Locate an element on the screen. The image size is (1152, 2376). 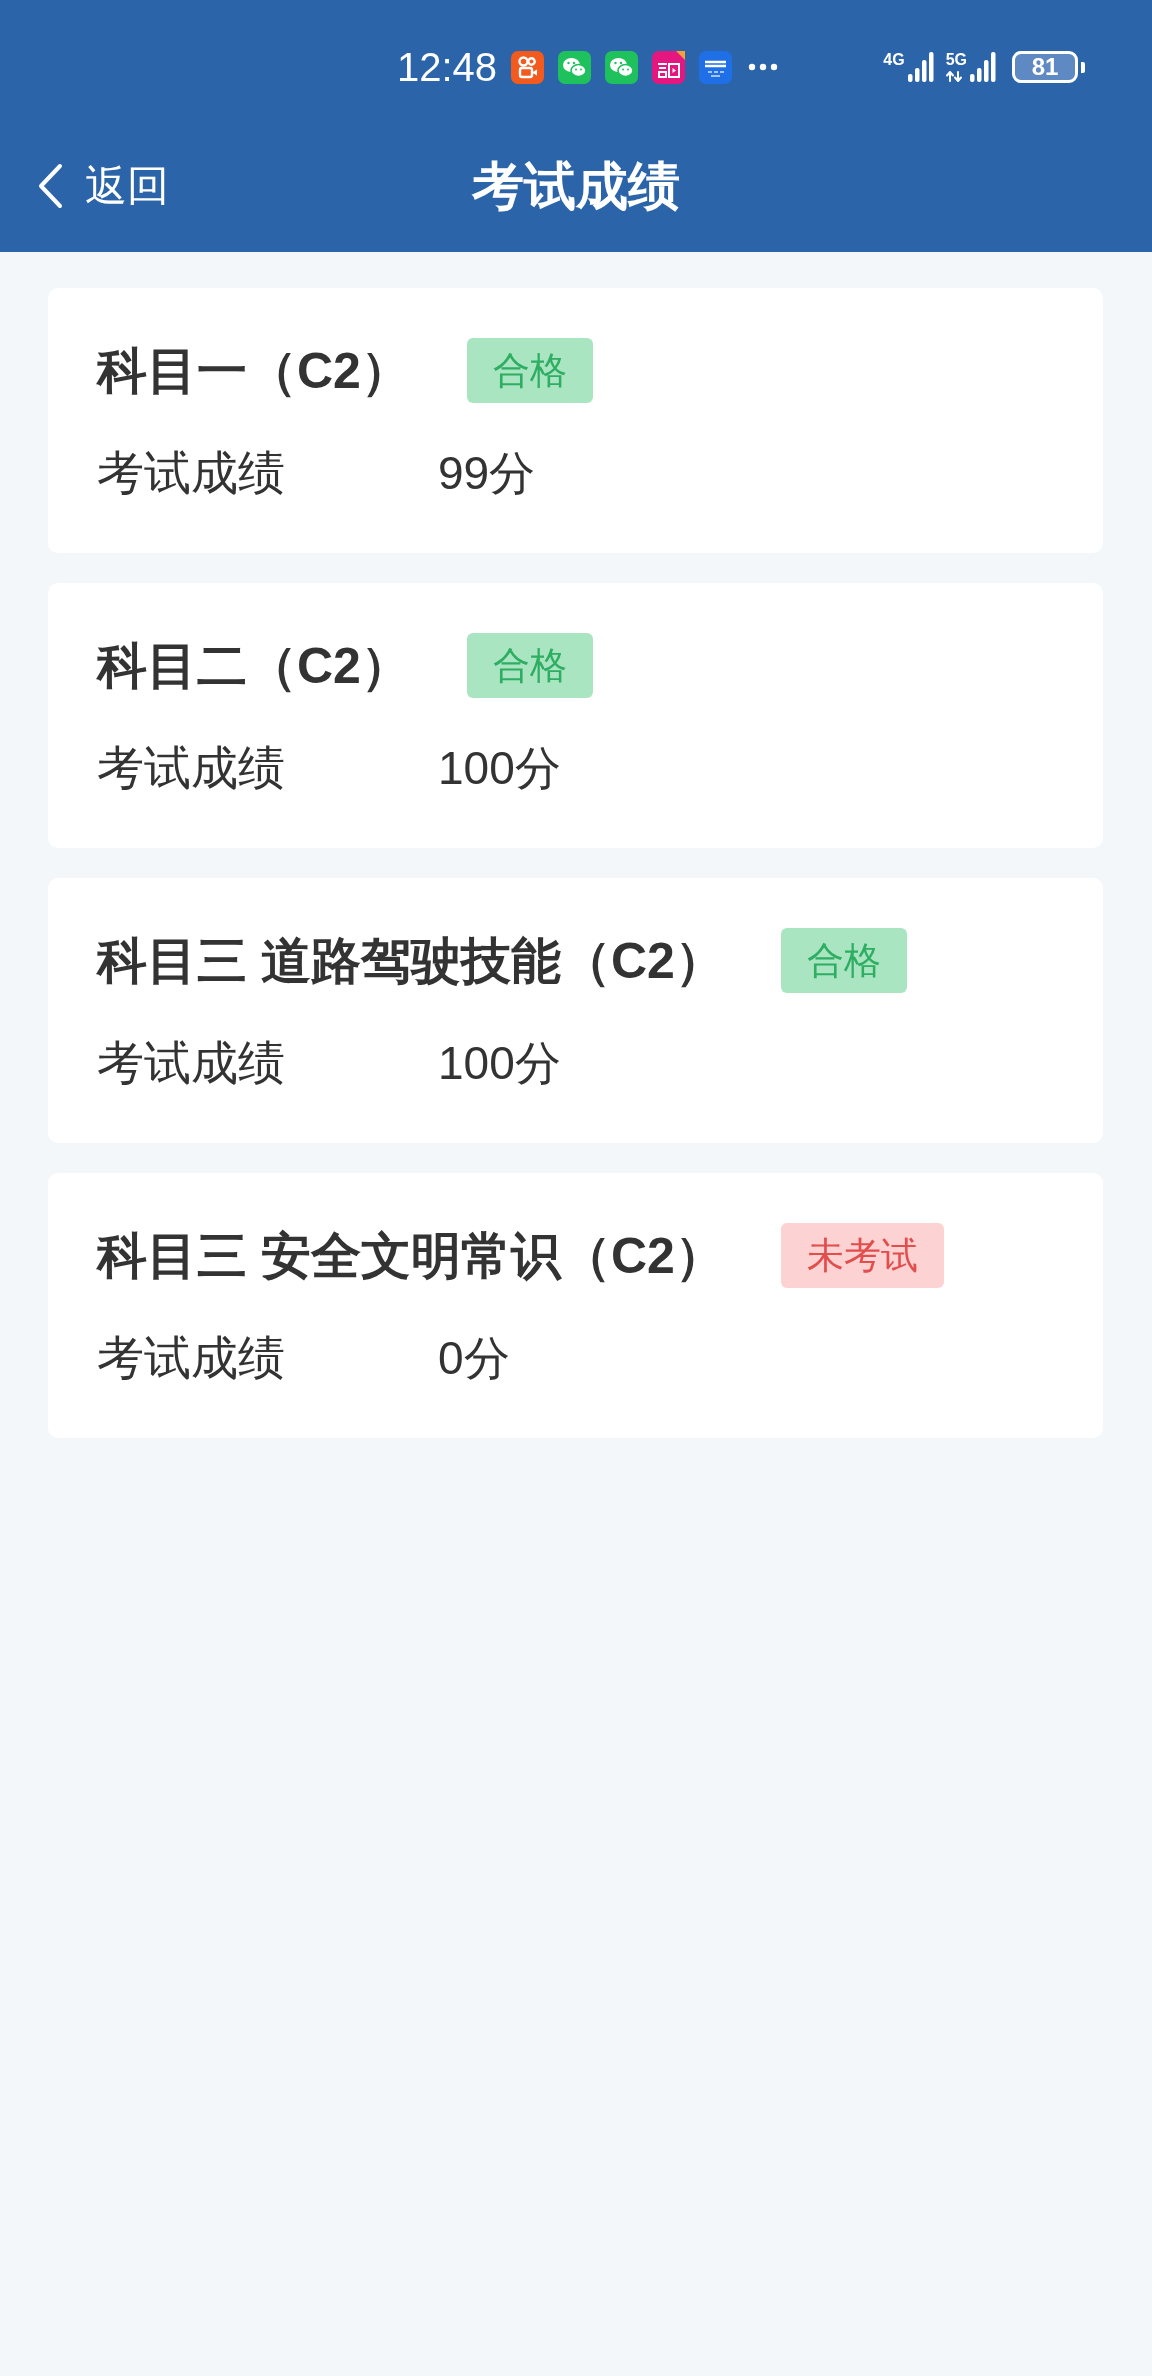
more-icon is located at coordinates (763, 67).